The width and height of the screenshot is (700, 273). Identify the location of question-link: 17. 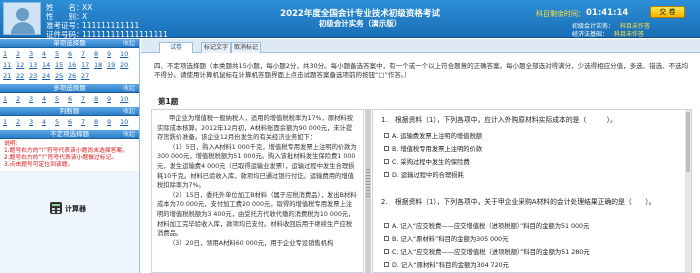
(87, 65).